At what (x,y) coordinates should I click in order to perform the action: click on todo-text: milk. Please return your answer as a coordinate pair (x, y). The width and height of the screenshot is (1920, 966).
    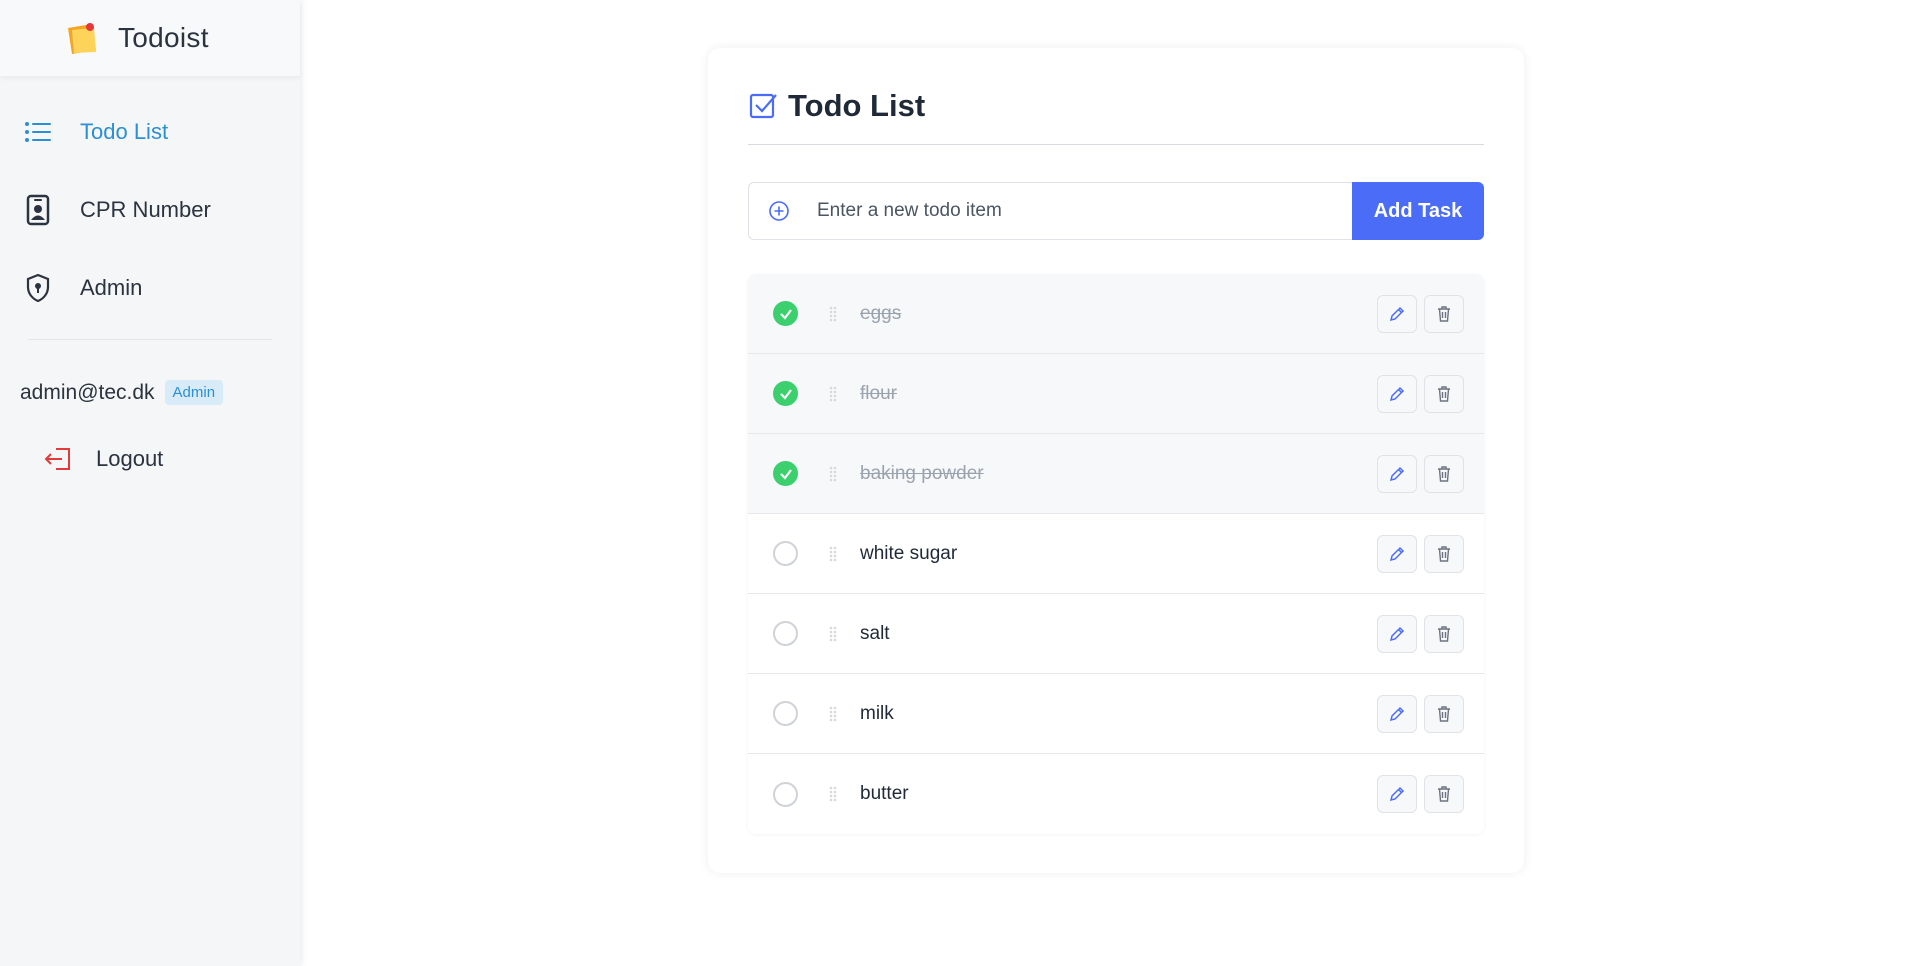
    Looking at the image, I should click on (877, 713).